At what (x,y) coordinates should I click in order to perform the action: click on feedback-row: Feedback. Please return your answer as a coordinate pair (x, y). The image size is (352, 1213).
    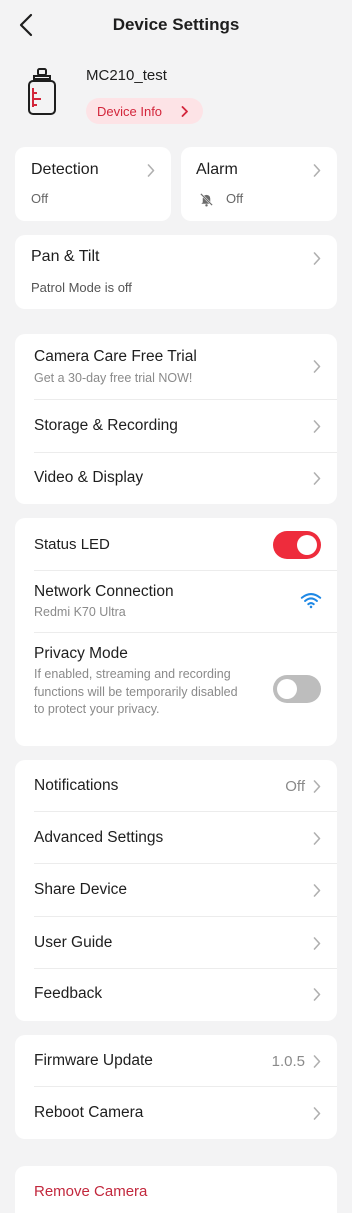
    Looking at the image, I should click on (176, 995).